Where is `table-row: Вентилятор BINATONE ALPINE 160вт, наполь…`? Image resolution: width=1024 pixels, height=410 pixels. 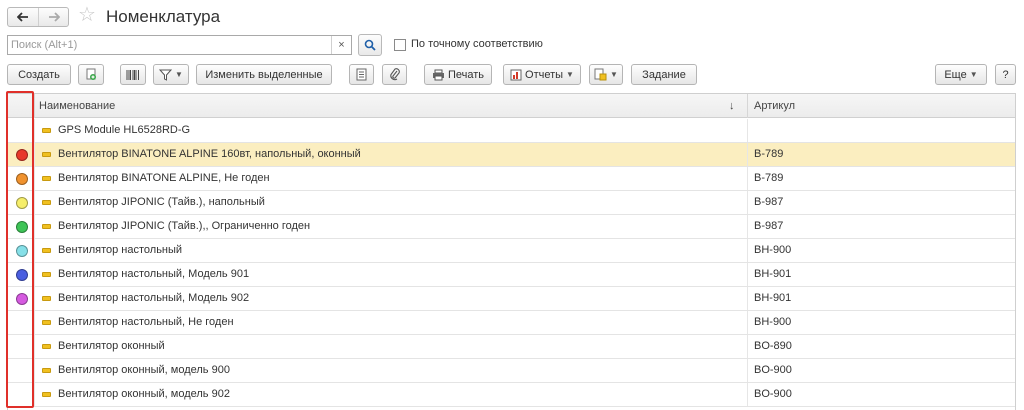 table-row: Вентилятор BINATONE ALPINE 160вт, наполь… is located at coordinates (511, 155).